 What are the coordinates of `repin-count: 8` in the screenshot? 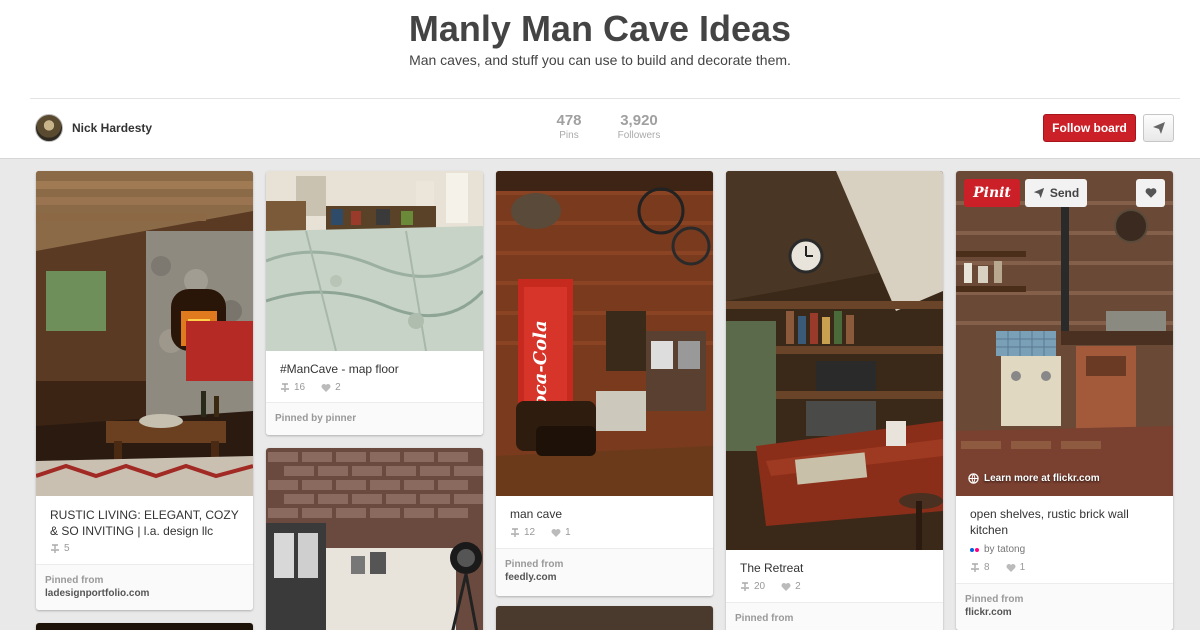 It's located at (987, 567).